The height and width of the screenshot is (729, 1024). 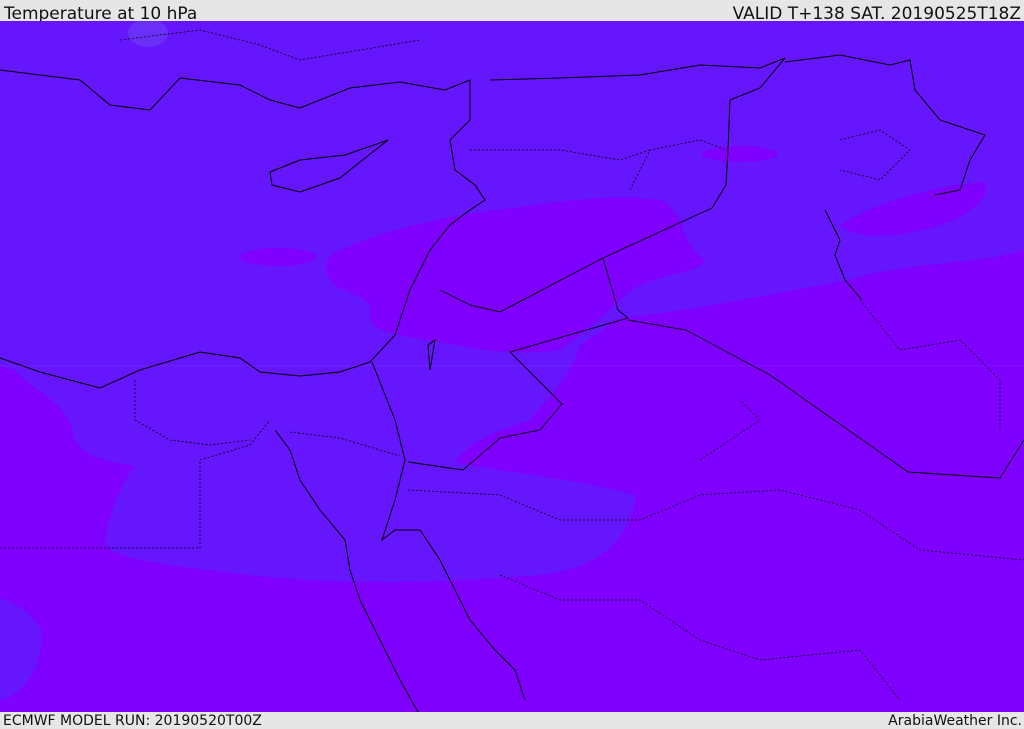 What do you see at coordinates (740, 154) in the screenshot?
I see `warm-patch-iraq` at bounding box center [740, 154].